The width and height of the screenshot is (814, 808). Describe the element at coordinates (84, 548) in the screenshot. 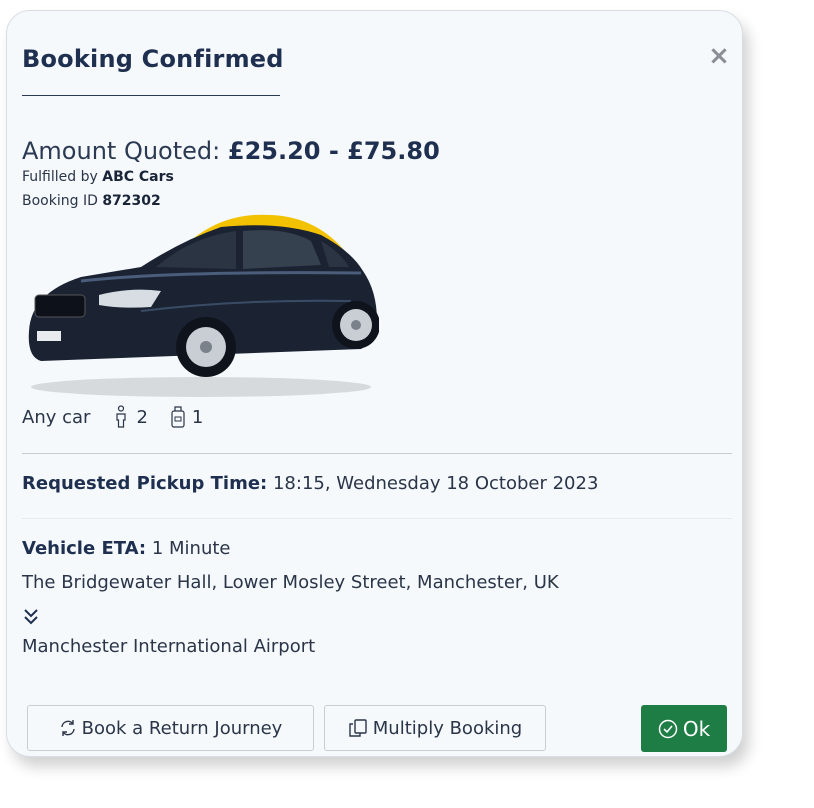

I see `eta-label: Vehicle ETA:` at that location.